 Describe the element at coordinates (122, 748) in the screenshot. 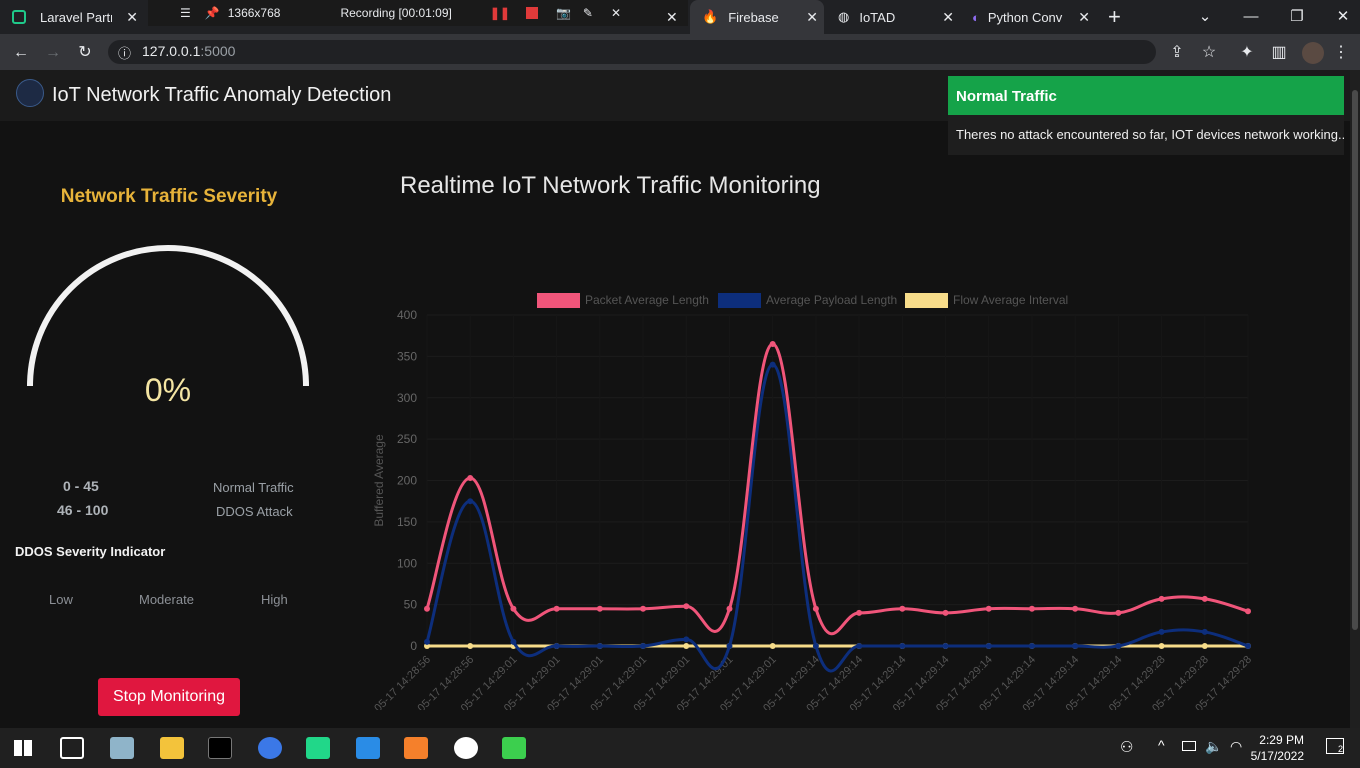

I see `notepad-icon` at that location.